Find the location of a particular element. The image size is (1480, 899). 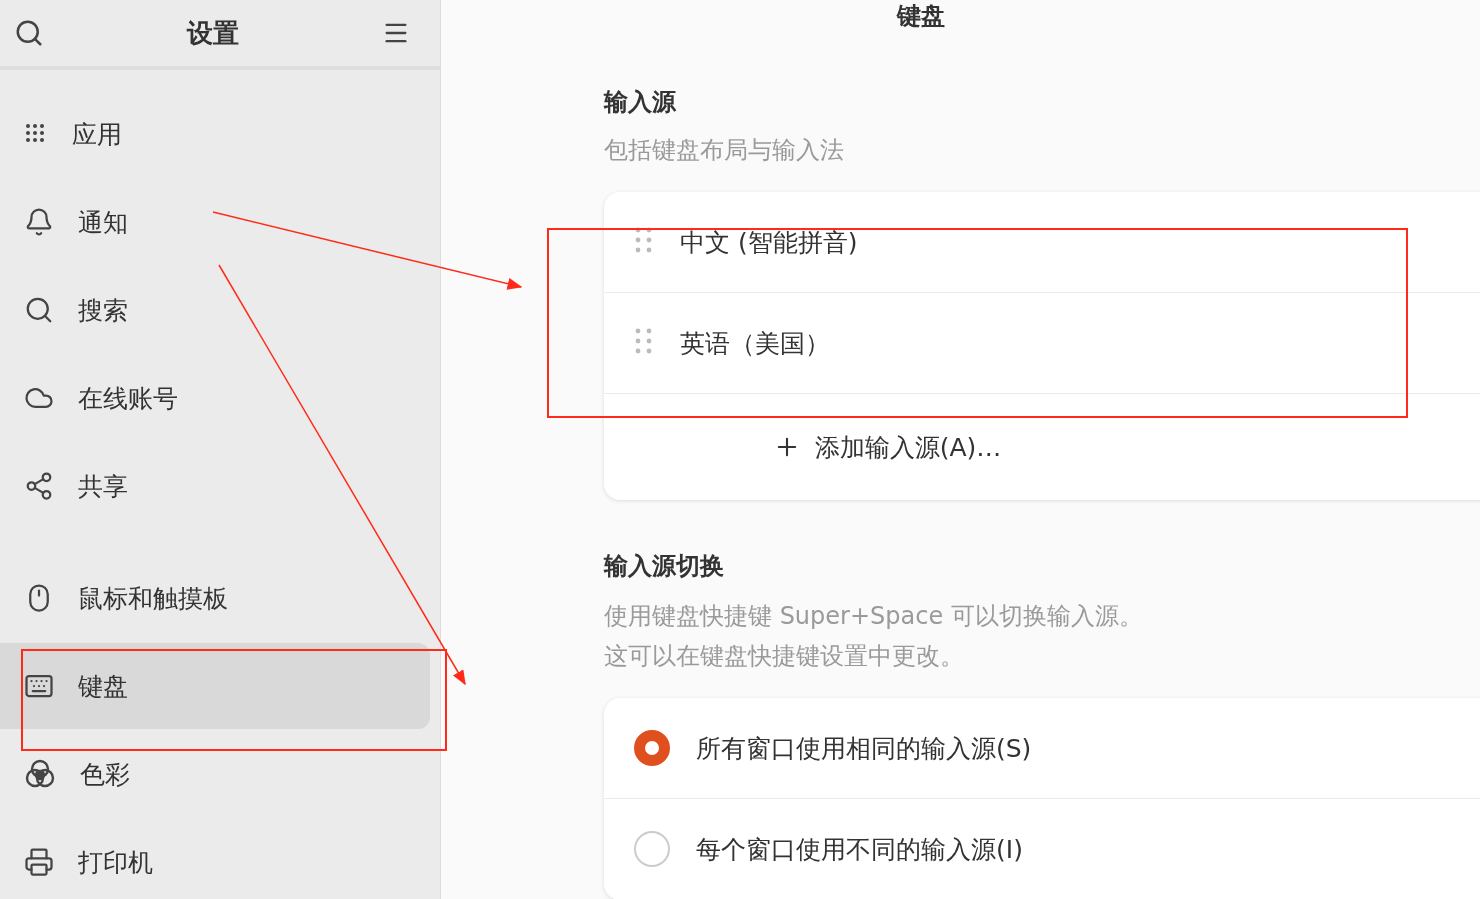

input-source-row: 中文 (智能拼音) is located at coordinates (1042, 242).